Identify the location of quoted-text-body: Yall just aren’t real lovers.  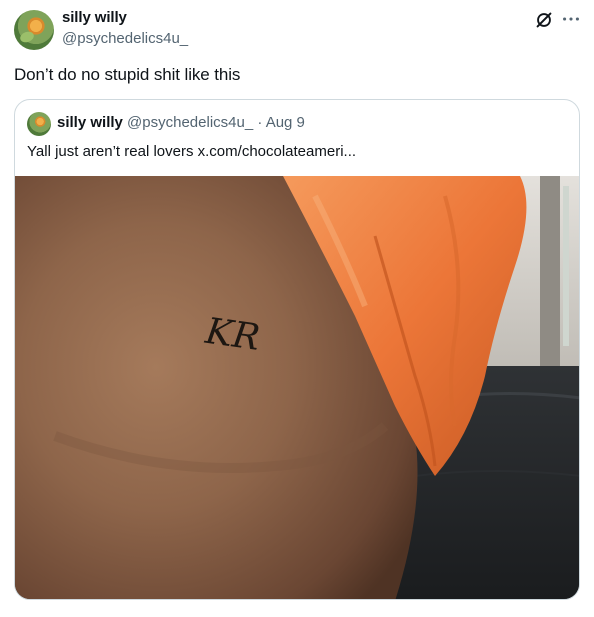
(110, 151).